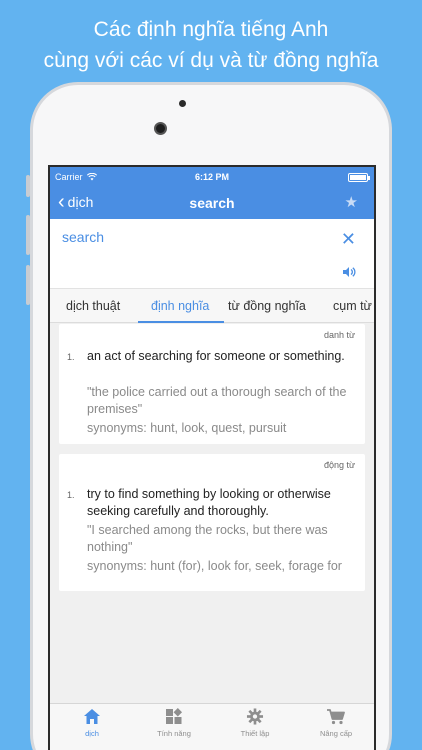 Image resolution: width=422 pixels, height=750 pixels. I want to click on headline-line-2: cùng với các ví dụ và từ đồng nghĩa, so click(211, 60).